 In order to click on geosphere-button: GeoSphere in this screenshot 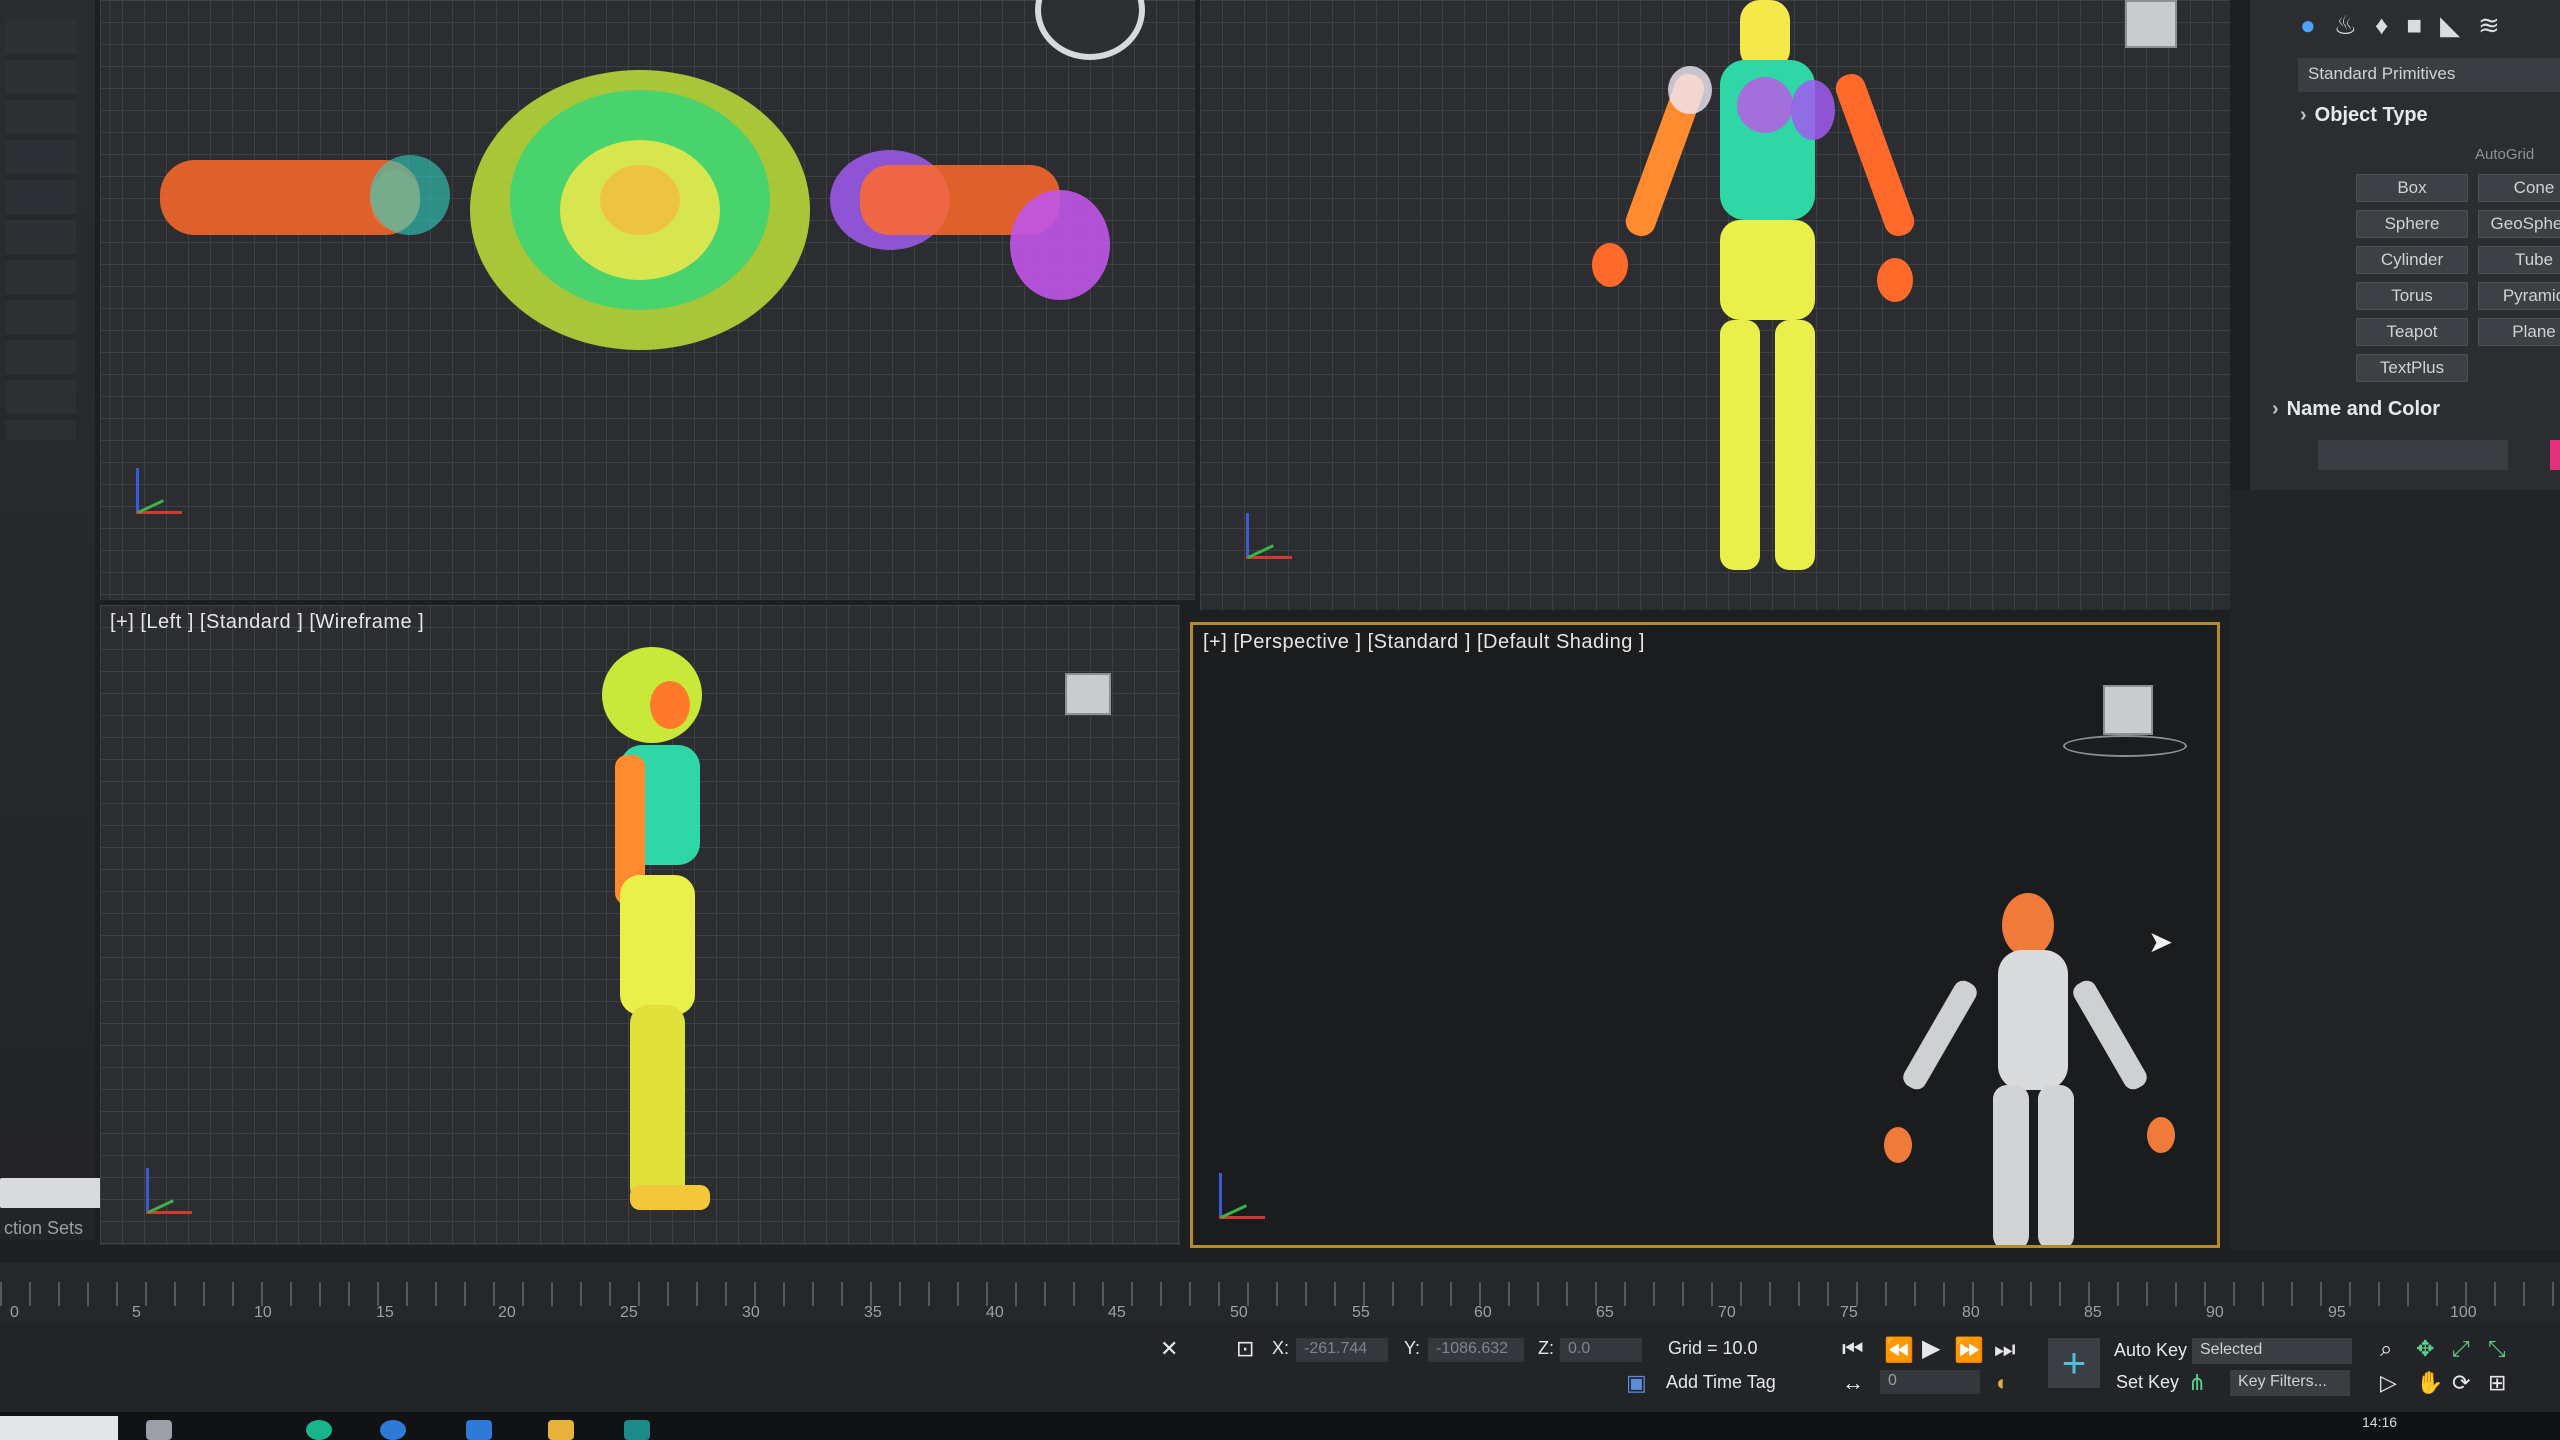, I will do `click(2519, 224)`.